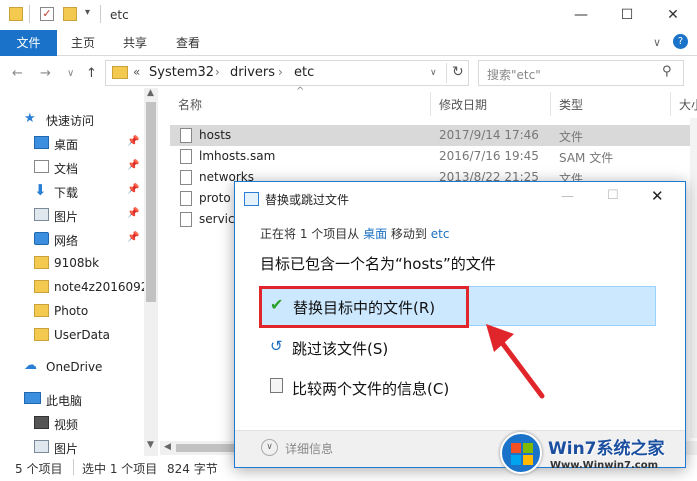 Image resolution: width=697 pixels, height=481 pixels. What do you see at coordinates (287, 73) in the screenshot?
I see `address-bar: « System32 › drivers › etc ∨ ↻` at bounding box center [287, 73].